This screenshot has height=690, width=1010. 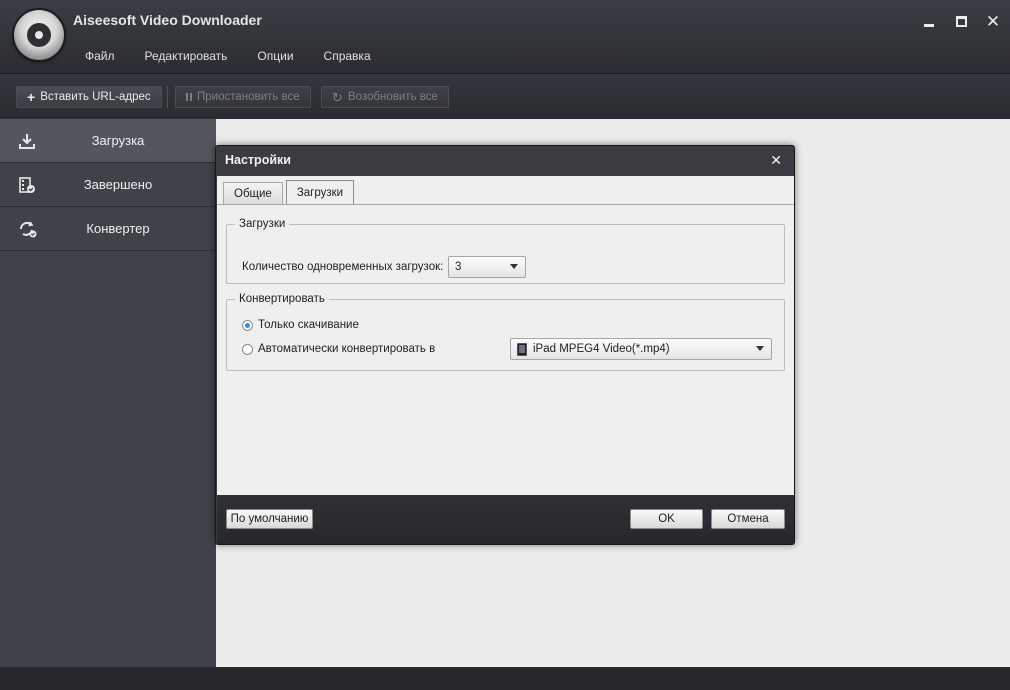 I want to click on close-window-button: ✕, so click(x=993, y=21).